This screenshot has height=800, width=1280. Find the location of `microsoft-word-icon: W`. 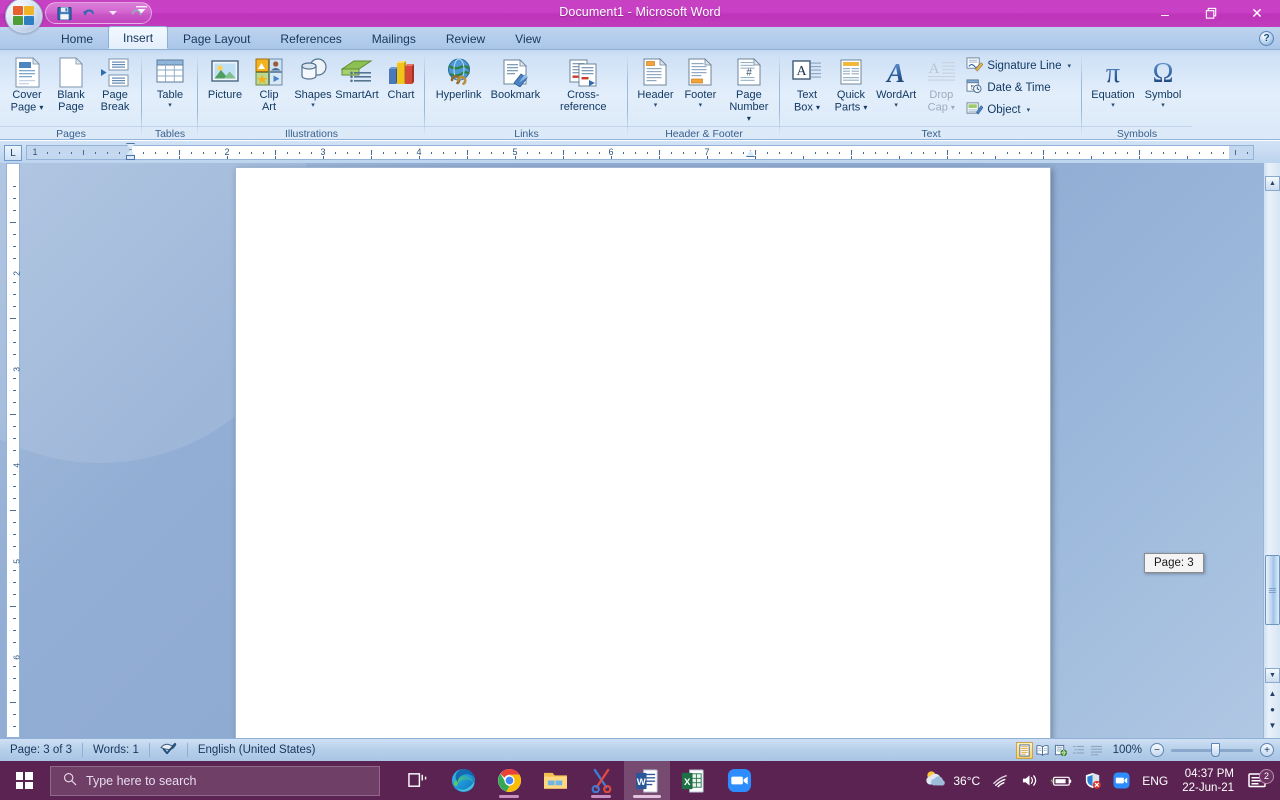

microsoft-word-icon: W is located at coordinates (647, 780).